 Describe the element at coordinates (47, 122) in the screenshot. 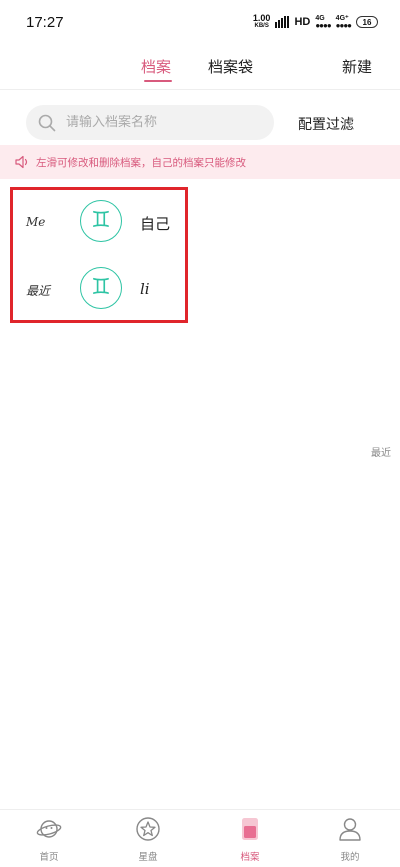

I see `search-icon` at that location.